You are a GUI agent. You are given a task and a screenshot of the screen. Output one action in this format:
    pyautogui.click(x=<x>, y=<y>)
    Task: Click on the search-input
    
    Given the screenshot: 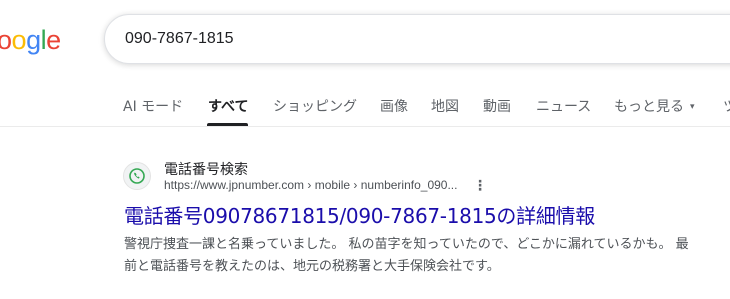 What is the action you would take?
    pyautogui.click(x=375, y=39)
    